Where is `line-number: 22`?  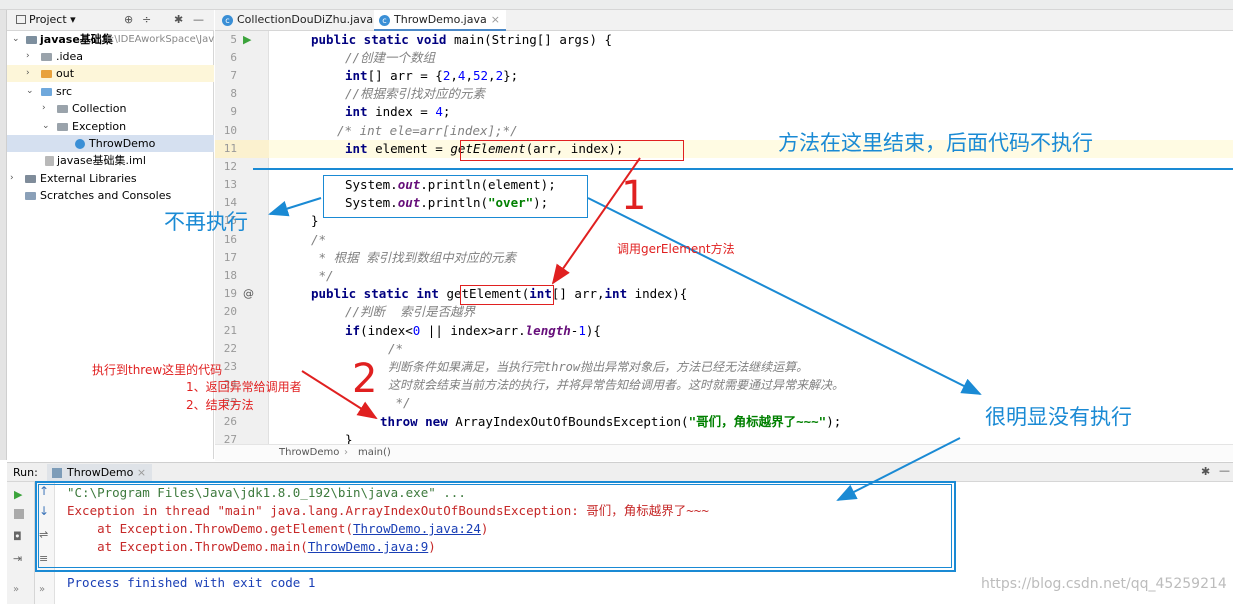 line-number: 22 is located at coordinates (230, 348).